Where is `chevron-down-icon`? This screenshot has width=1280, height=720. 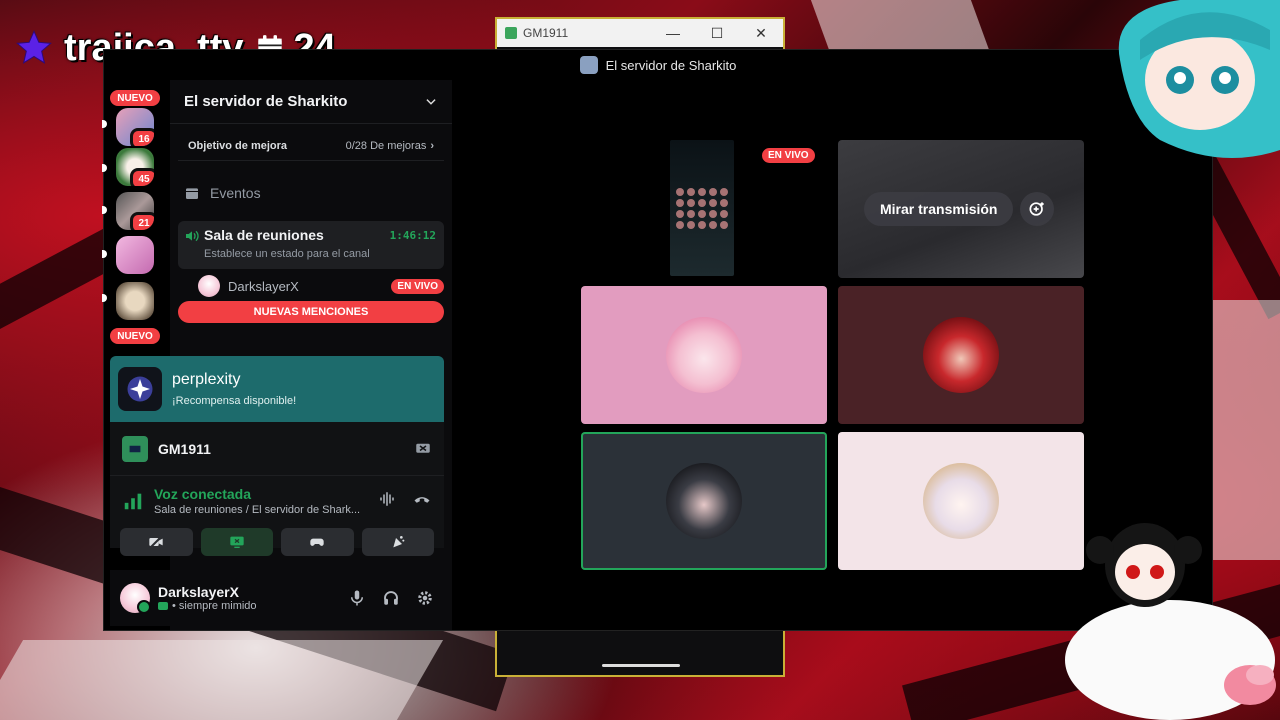 chevron-down-icon is located at coordinates (431, 101).